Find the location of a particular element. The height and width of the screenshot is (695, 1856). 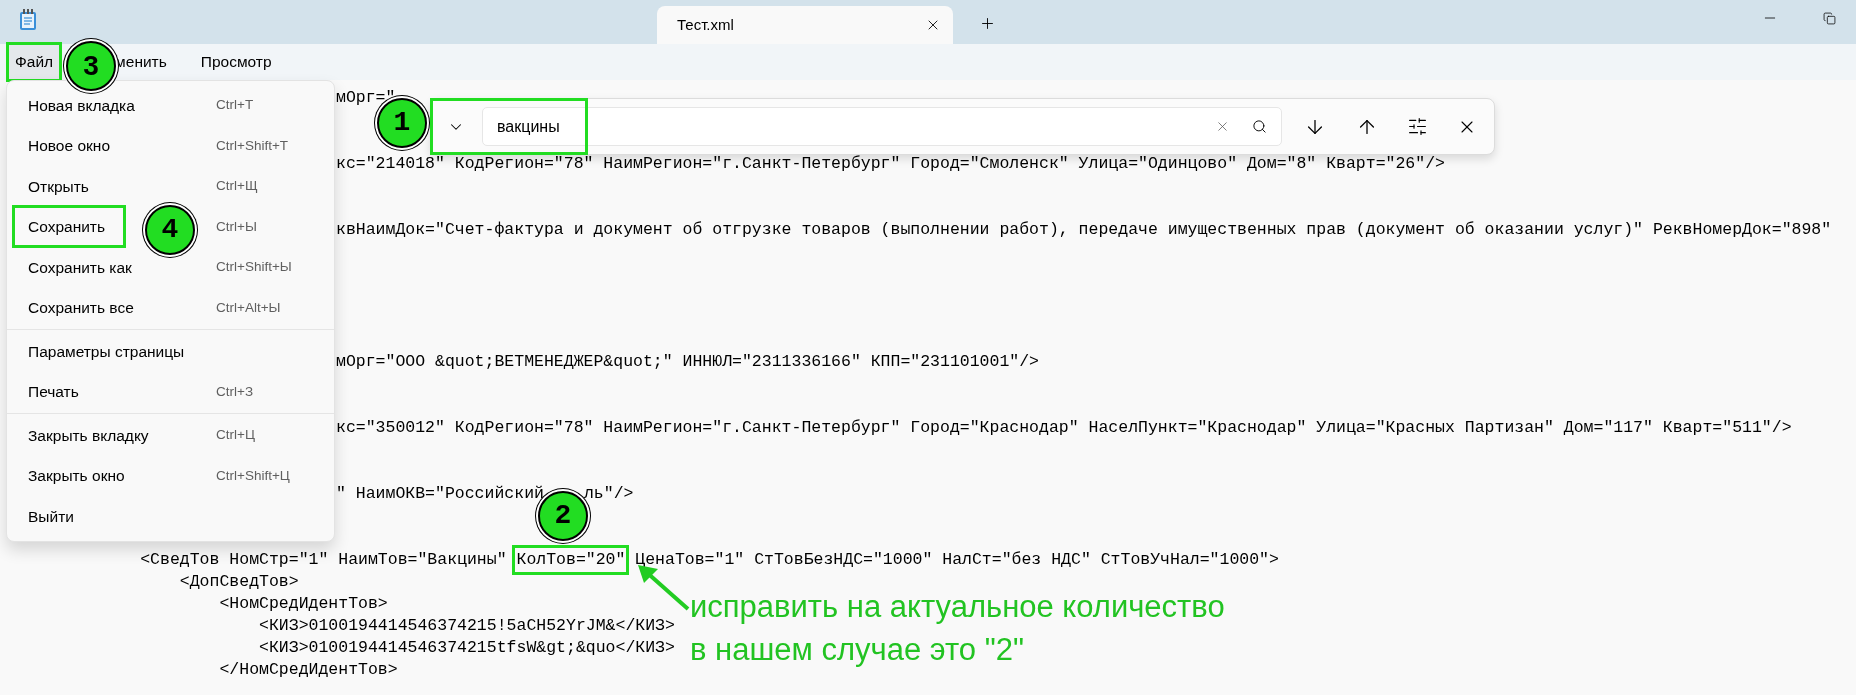

shortcut-label: Ctrl+Alt+Ы is located at coordinates (248, 307).